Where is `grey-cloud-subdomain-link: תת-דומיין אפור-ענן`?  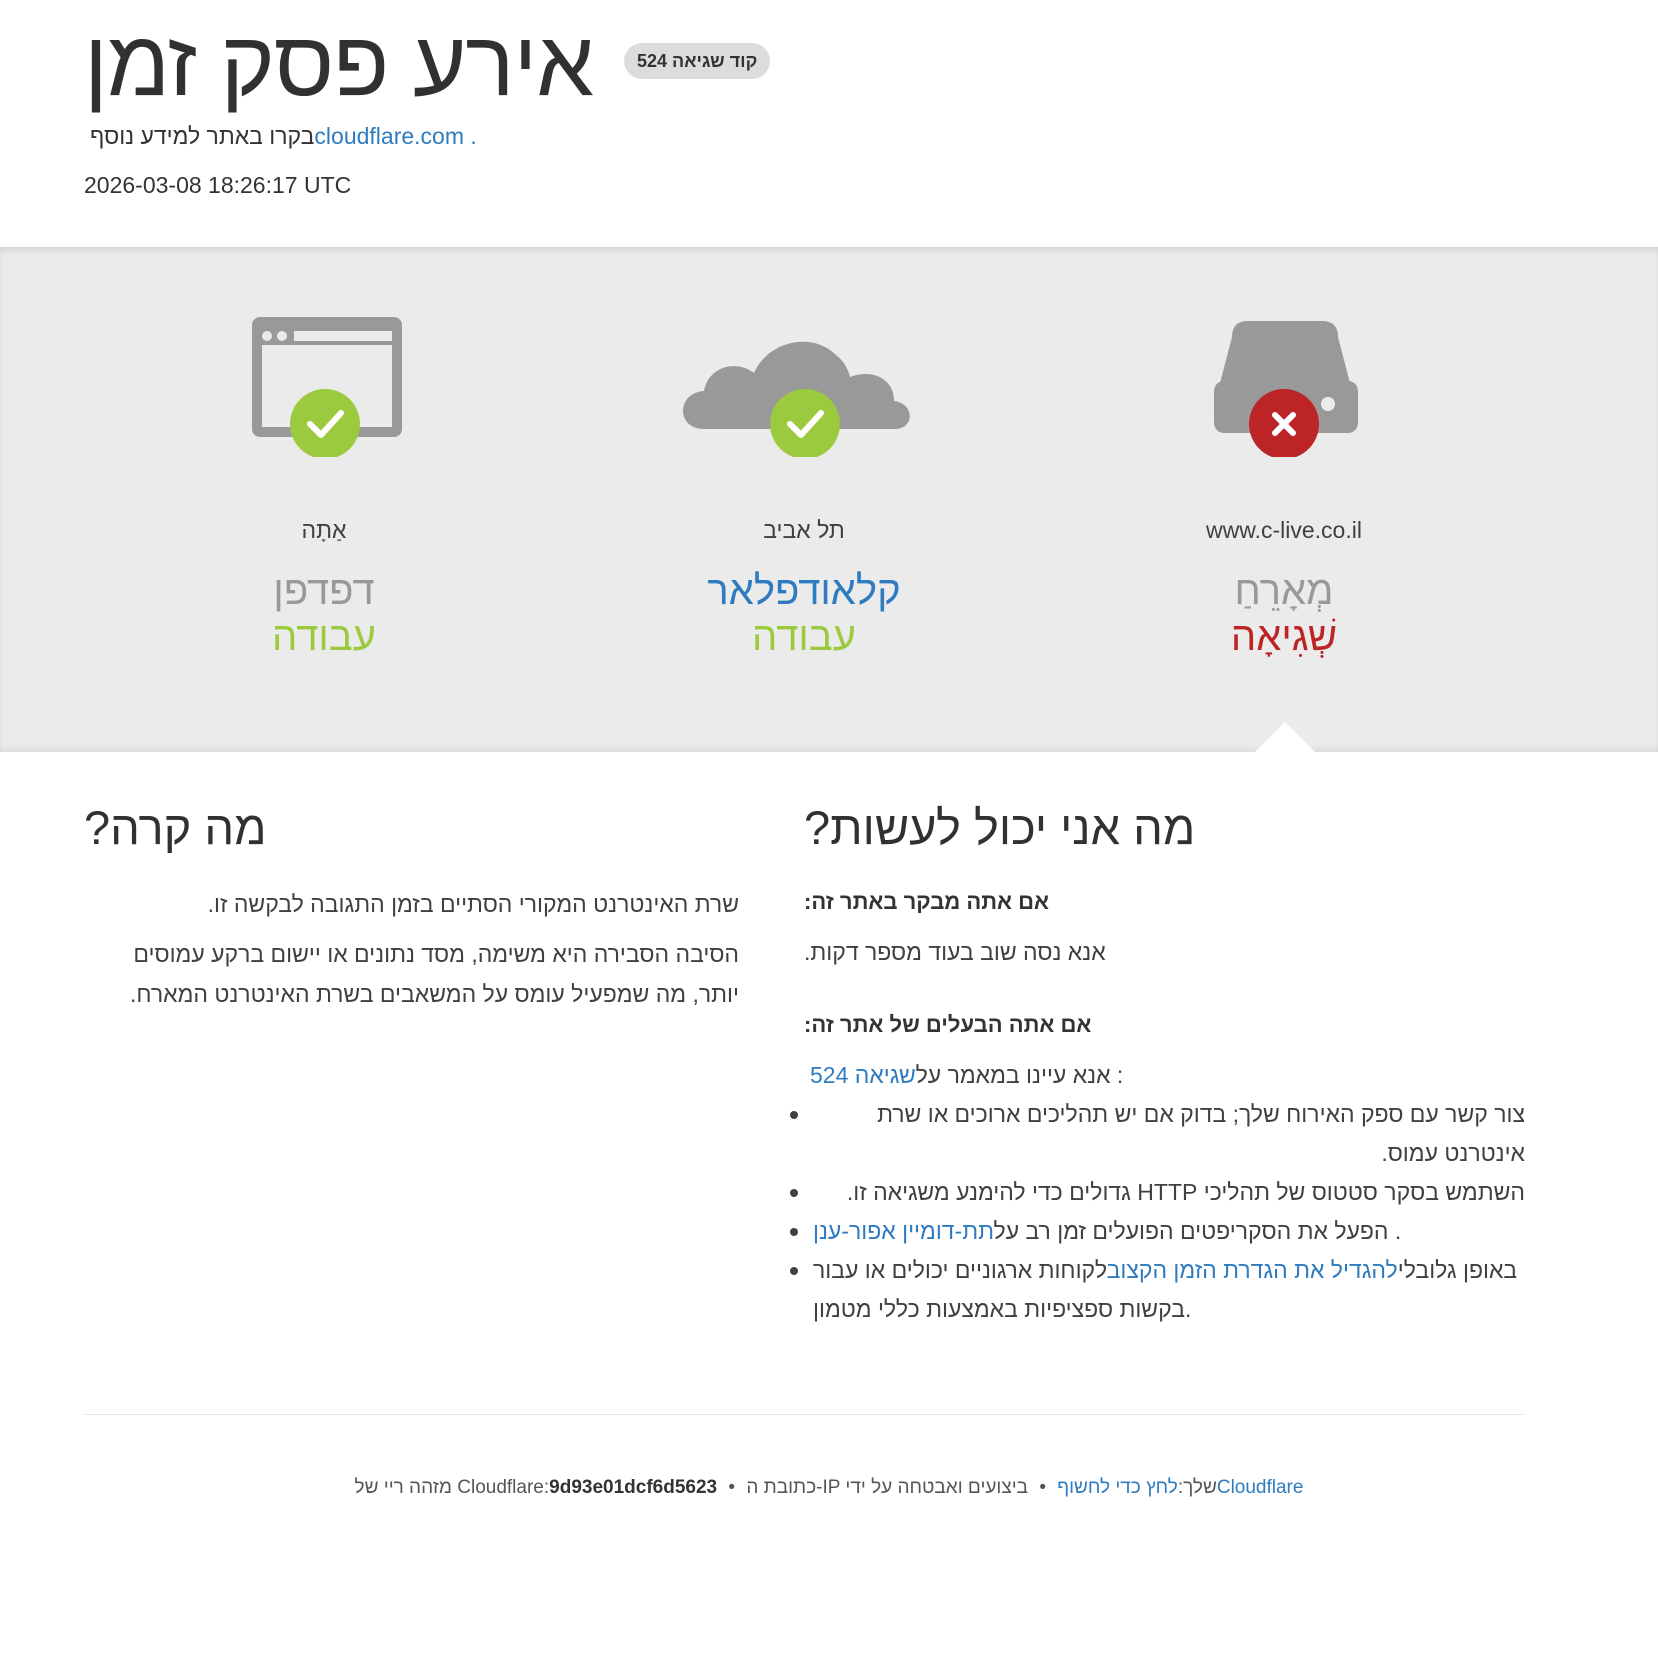
grey-cloud-subdomain-link: תת-דומיין אפור-ענן is located at coordinates (903, 1231).